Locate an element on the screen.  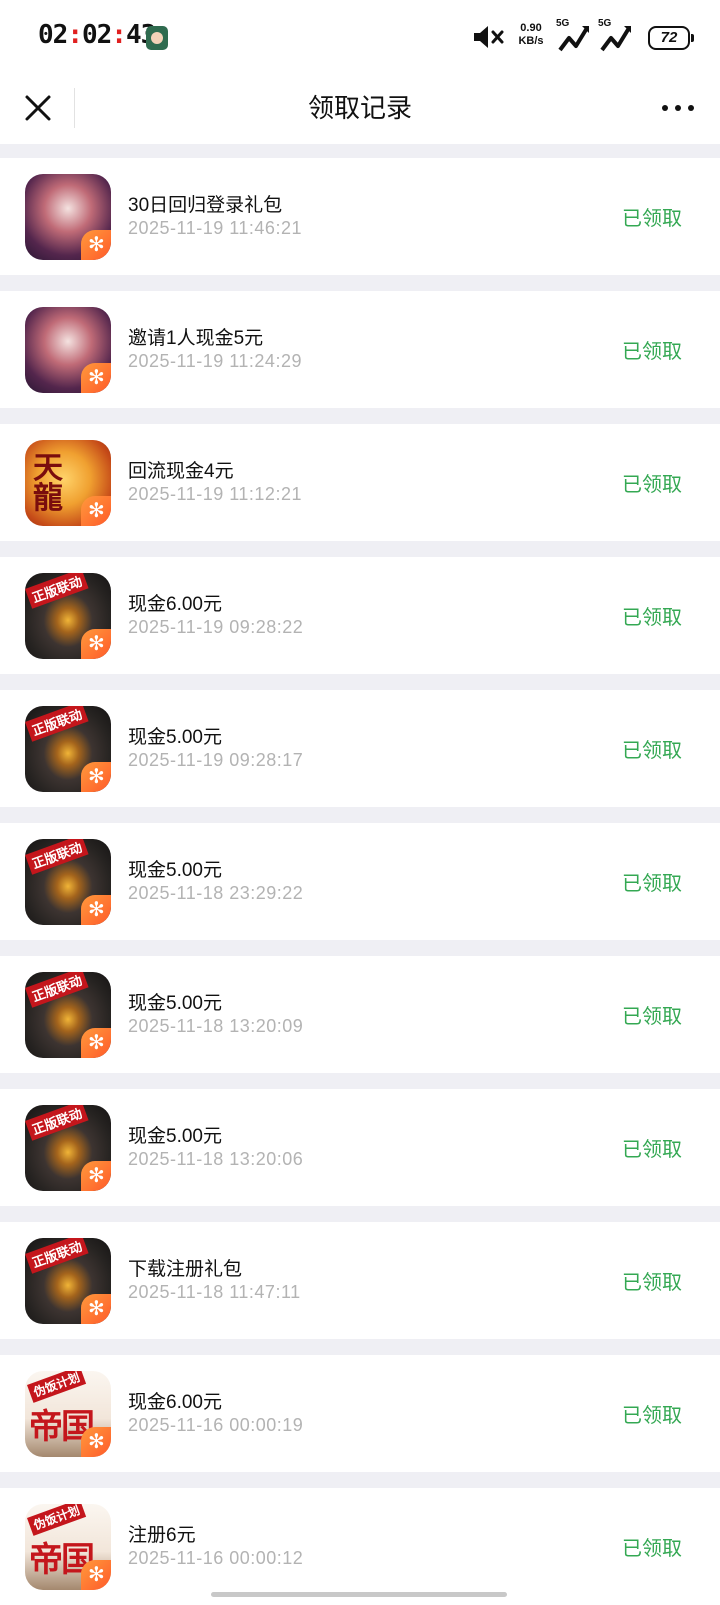
record-item: 正版联动现金5.00元2025-11-19 09:28:17 已领取 is located at coordinates (360, 748).